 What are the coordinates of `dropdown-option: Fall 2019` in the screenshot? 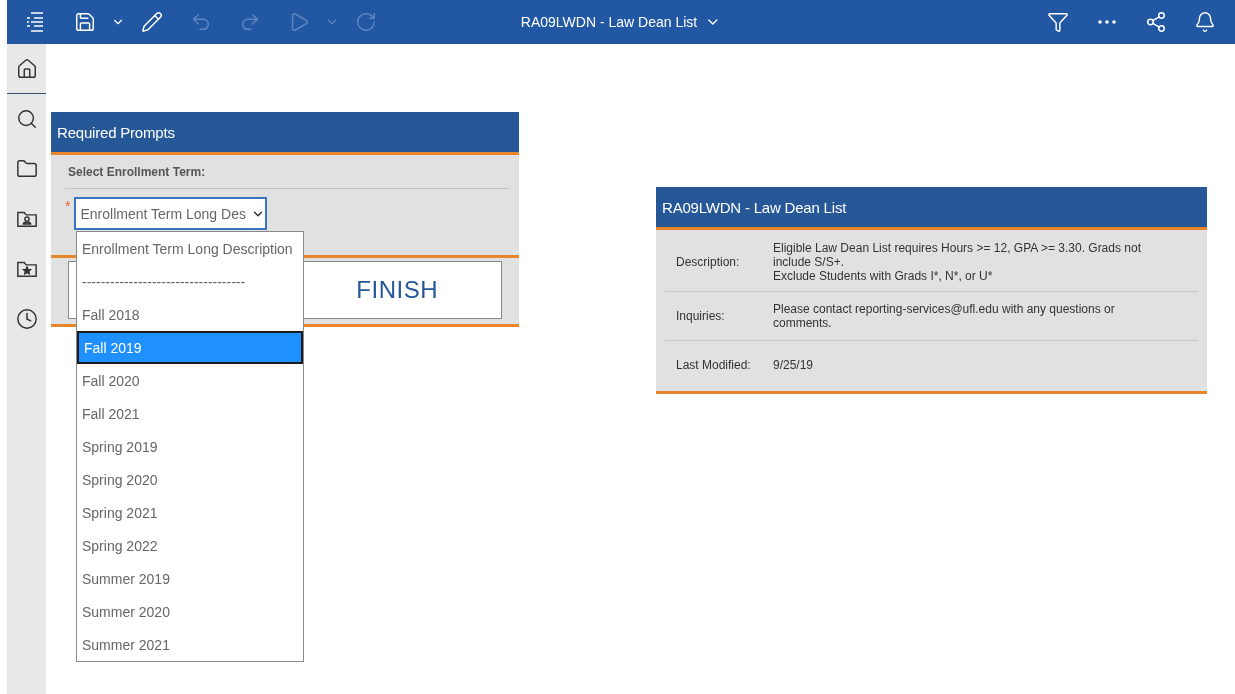 It's located at (190, 347).